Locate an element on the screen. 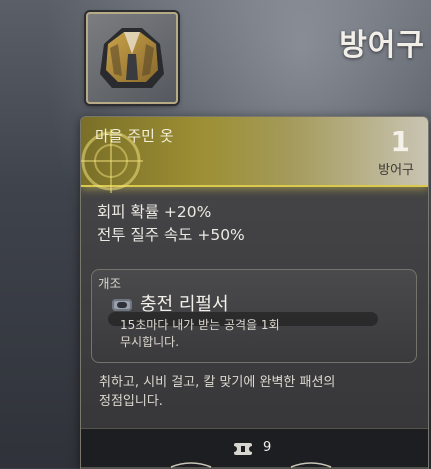 This screenshot has height=469, width=431. ticket-icon is located at coordinates (243, 449).